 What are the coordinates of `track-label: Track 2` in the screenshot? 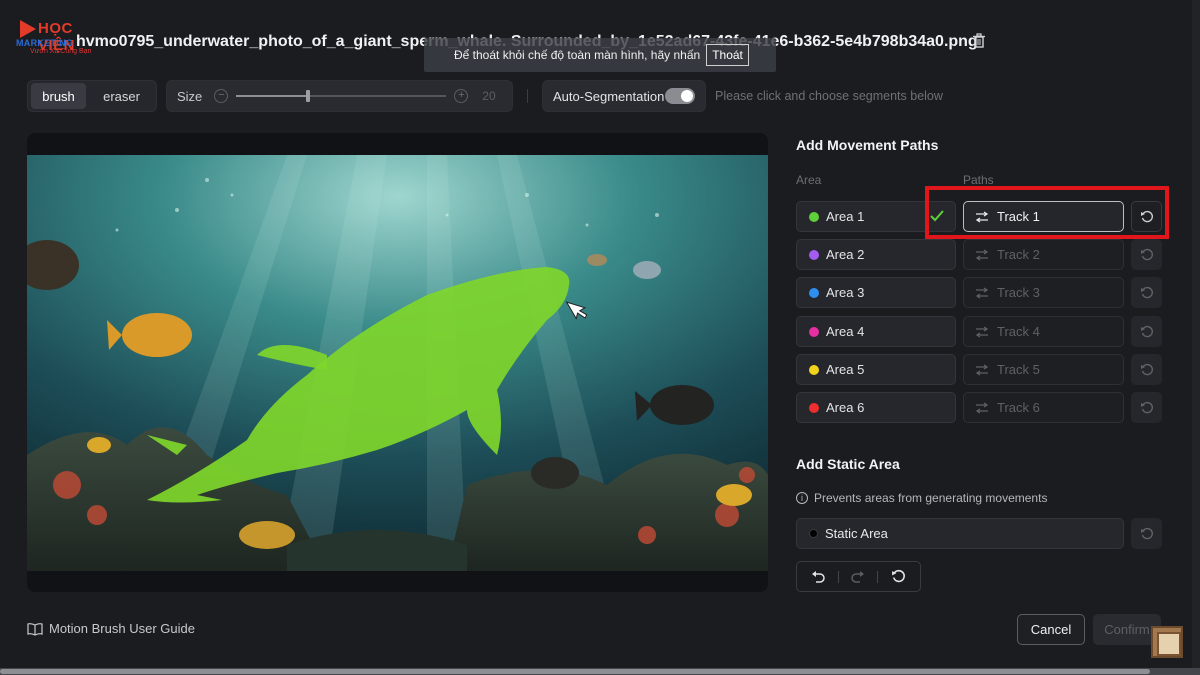 It's located at (1018, 254).